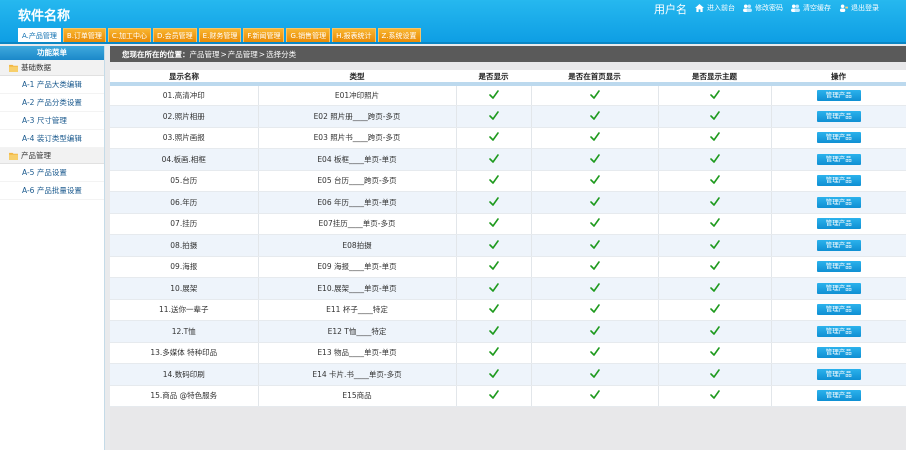  What do you see at coordinates (184, 116) in the screenshot?
I see `display-name-cell: 02.照片相册` at bounding box center [184, 116].